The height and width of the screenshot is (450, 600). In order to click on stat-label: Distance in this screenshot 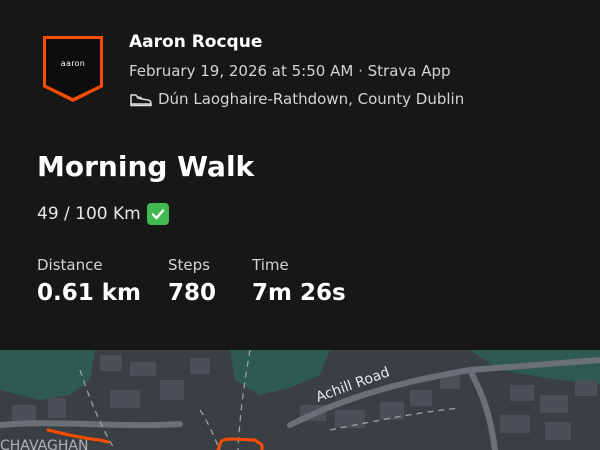, I will do `click(70, 265)`.